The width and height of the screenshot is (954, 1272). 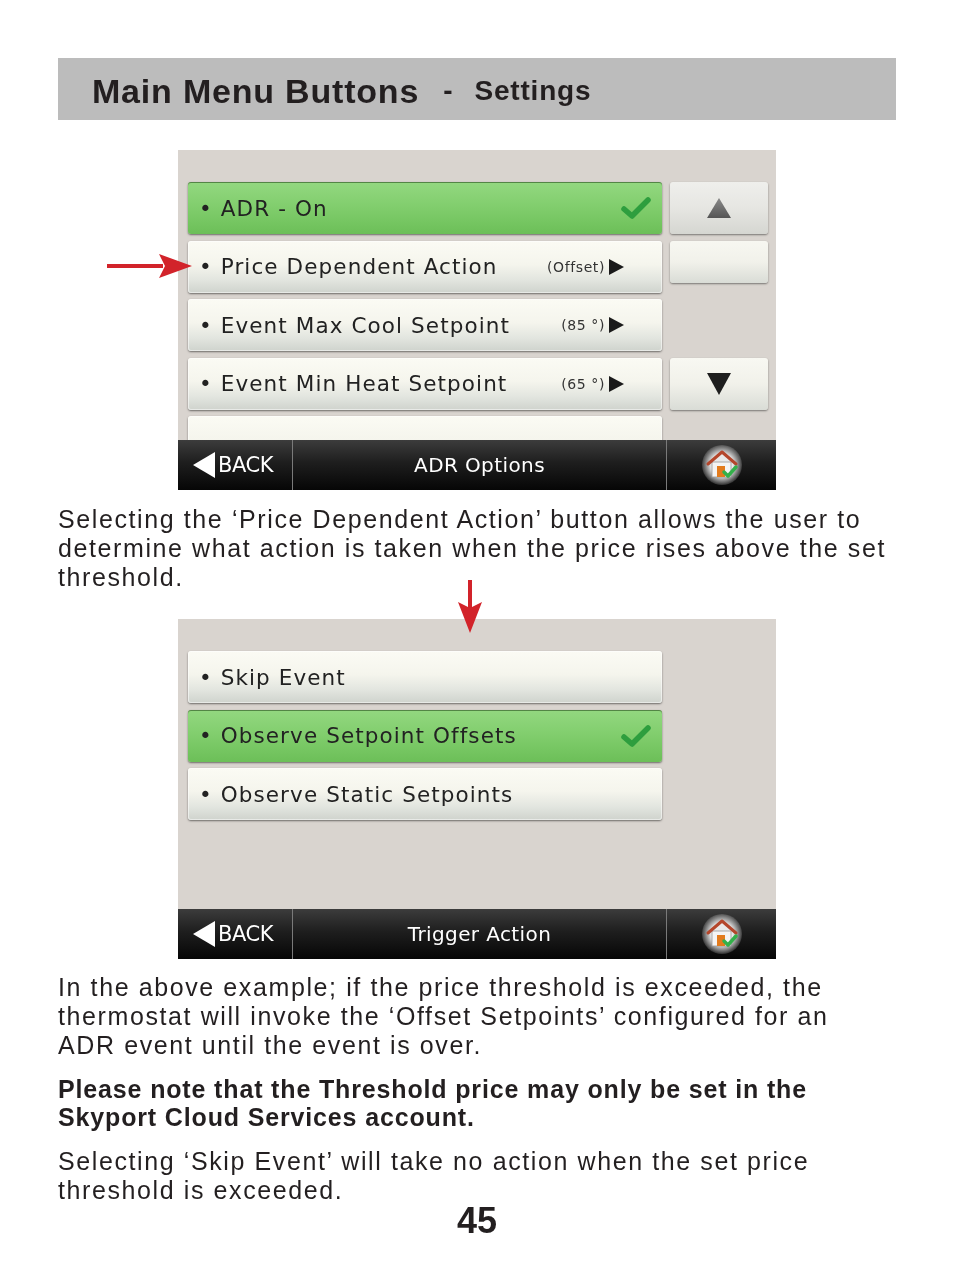 I want to click on menu-option: • Event Min Heat Setpoint (65 °), so click(x=425, y=383).